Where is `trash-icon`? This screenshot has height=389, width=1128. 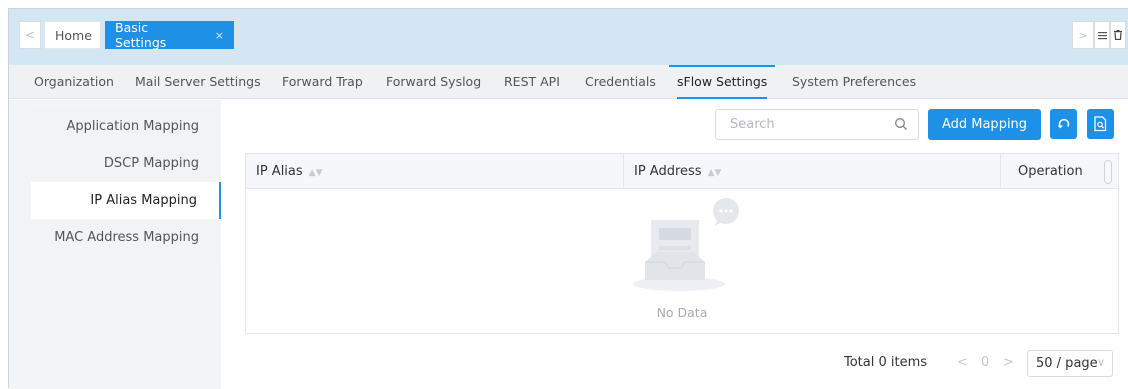
trash-icon is located at coordinates (1118, 35).